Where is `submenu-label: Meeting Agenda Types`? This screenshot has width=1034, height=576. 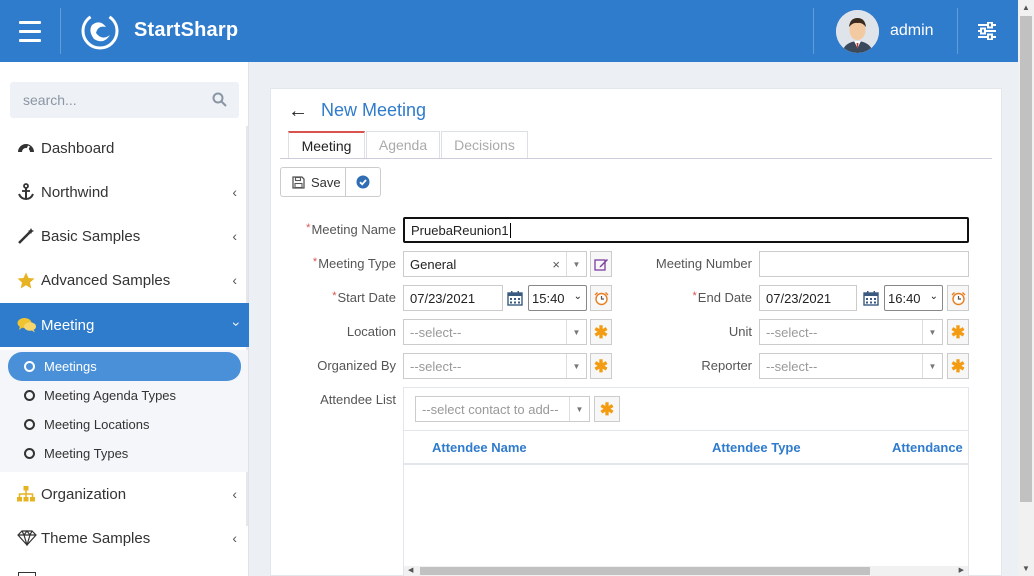 submenu-label: Meeting Agenda Types is located at coordinates (110, 395).